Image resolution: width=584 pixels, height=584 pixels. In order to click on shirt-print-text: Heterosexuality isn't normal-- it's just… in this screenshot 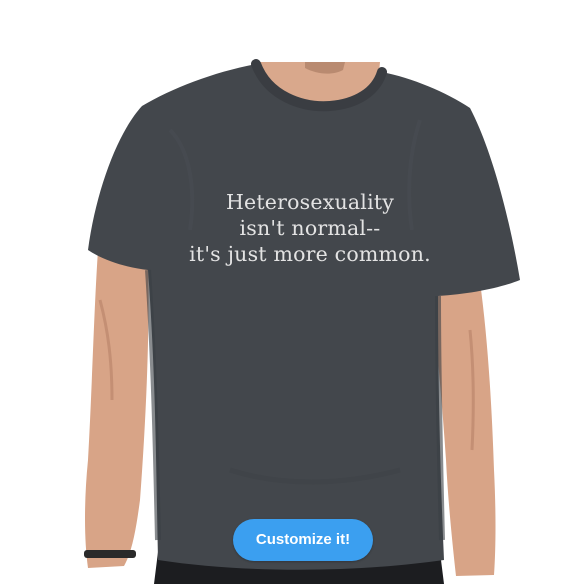, I will do `click(310, 228)`.